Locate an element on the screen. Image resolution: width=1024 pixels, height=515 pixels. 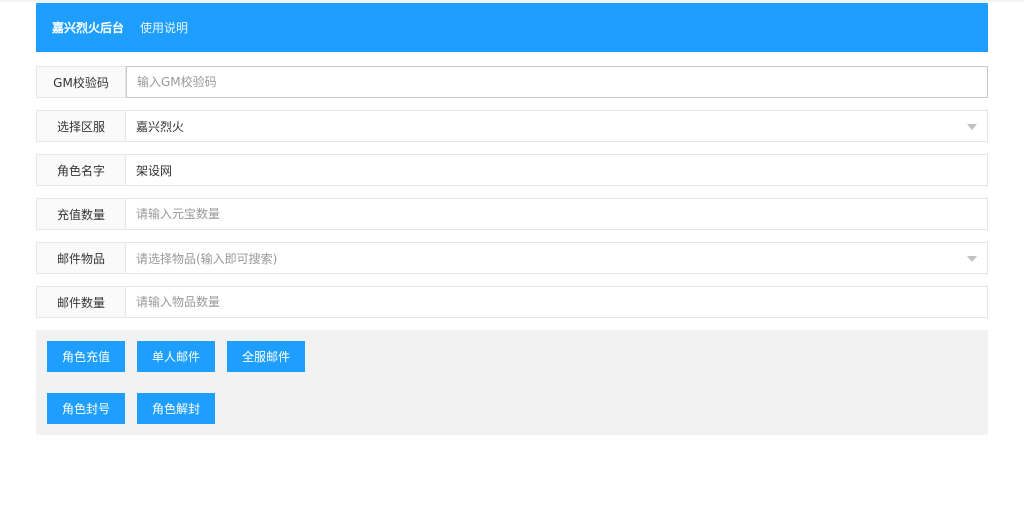
role-name-input is located at coordinates (556, 170).